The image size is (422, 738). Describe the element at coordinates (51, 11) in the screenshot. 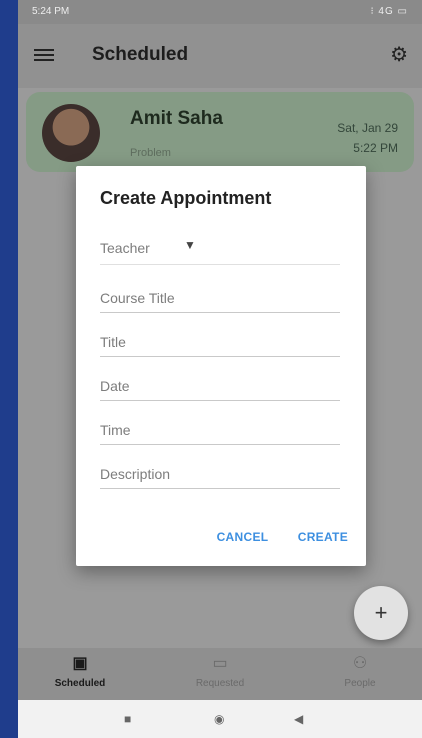

I see `status-time: 5:24 PM` at that location.